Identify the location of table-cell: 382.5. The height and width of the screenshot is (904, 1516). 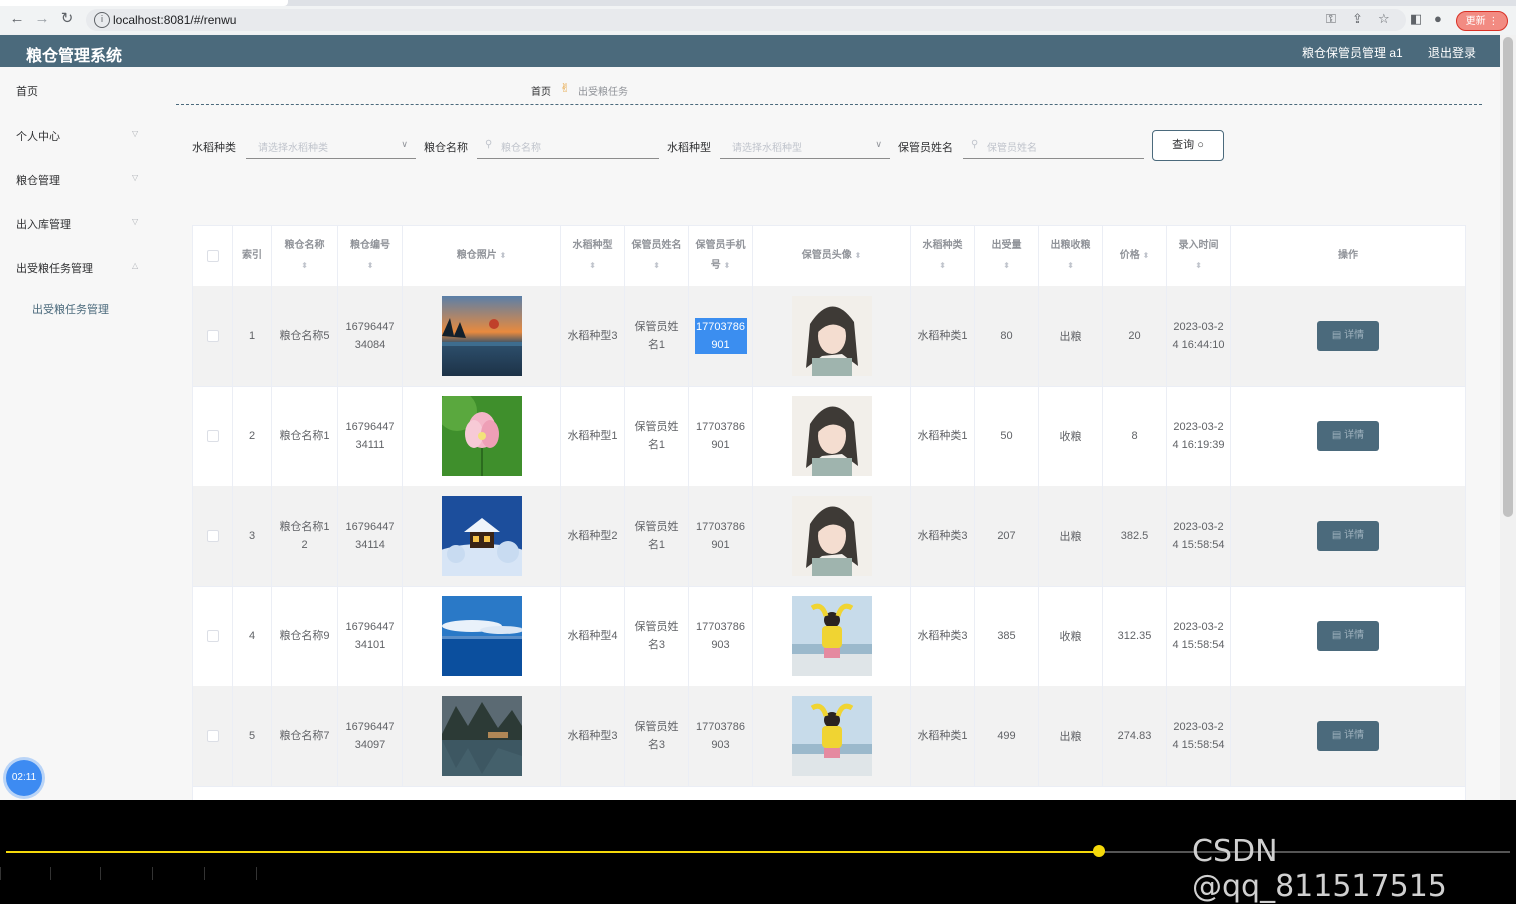
(1135, 536).